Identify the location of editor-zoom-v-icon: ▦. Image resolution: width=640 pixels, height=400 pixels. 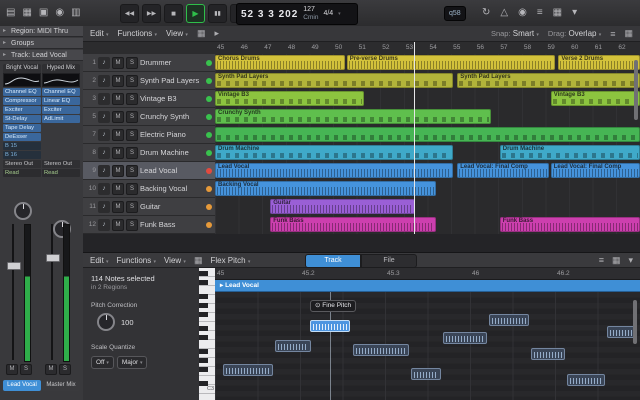
(616, 260).